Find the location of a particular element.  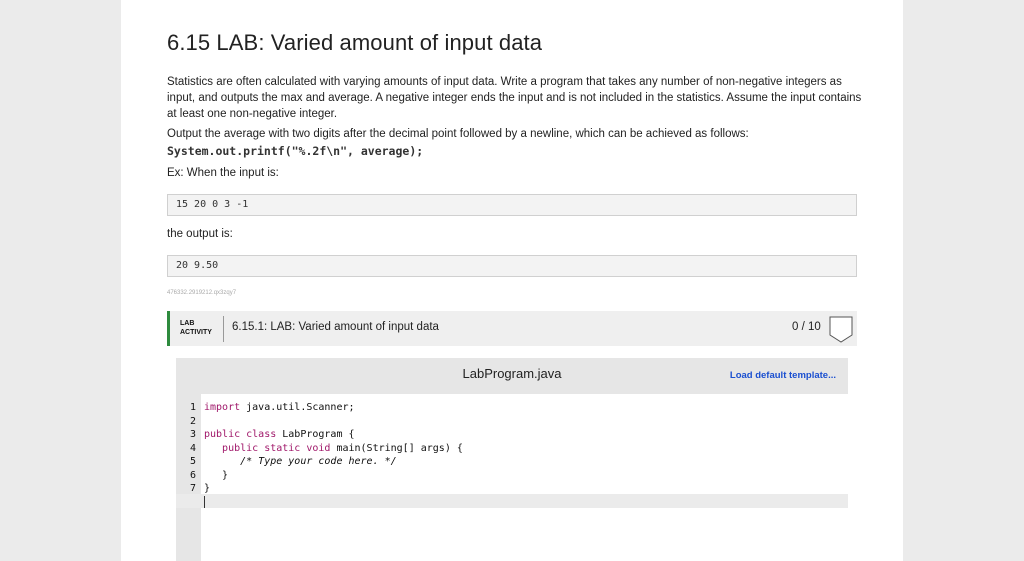

lab-activity-title: 6.15.1: LAB: Varied amount of input data is located at coordinates (335, 327).